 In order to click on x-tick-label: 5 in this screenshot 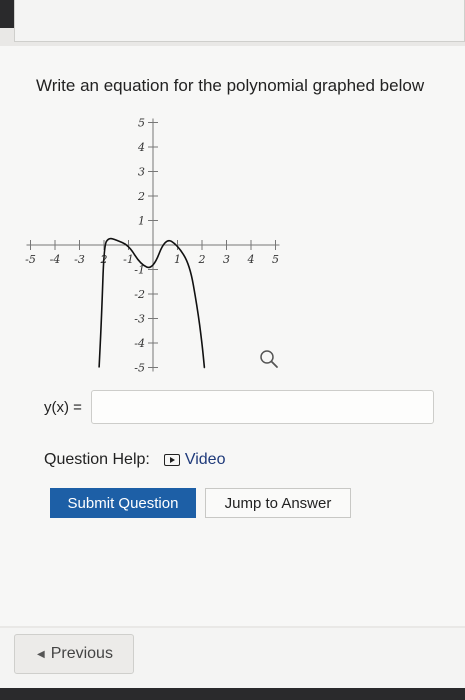, I will do `click(275, 259)`.